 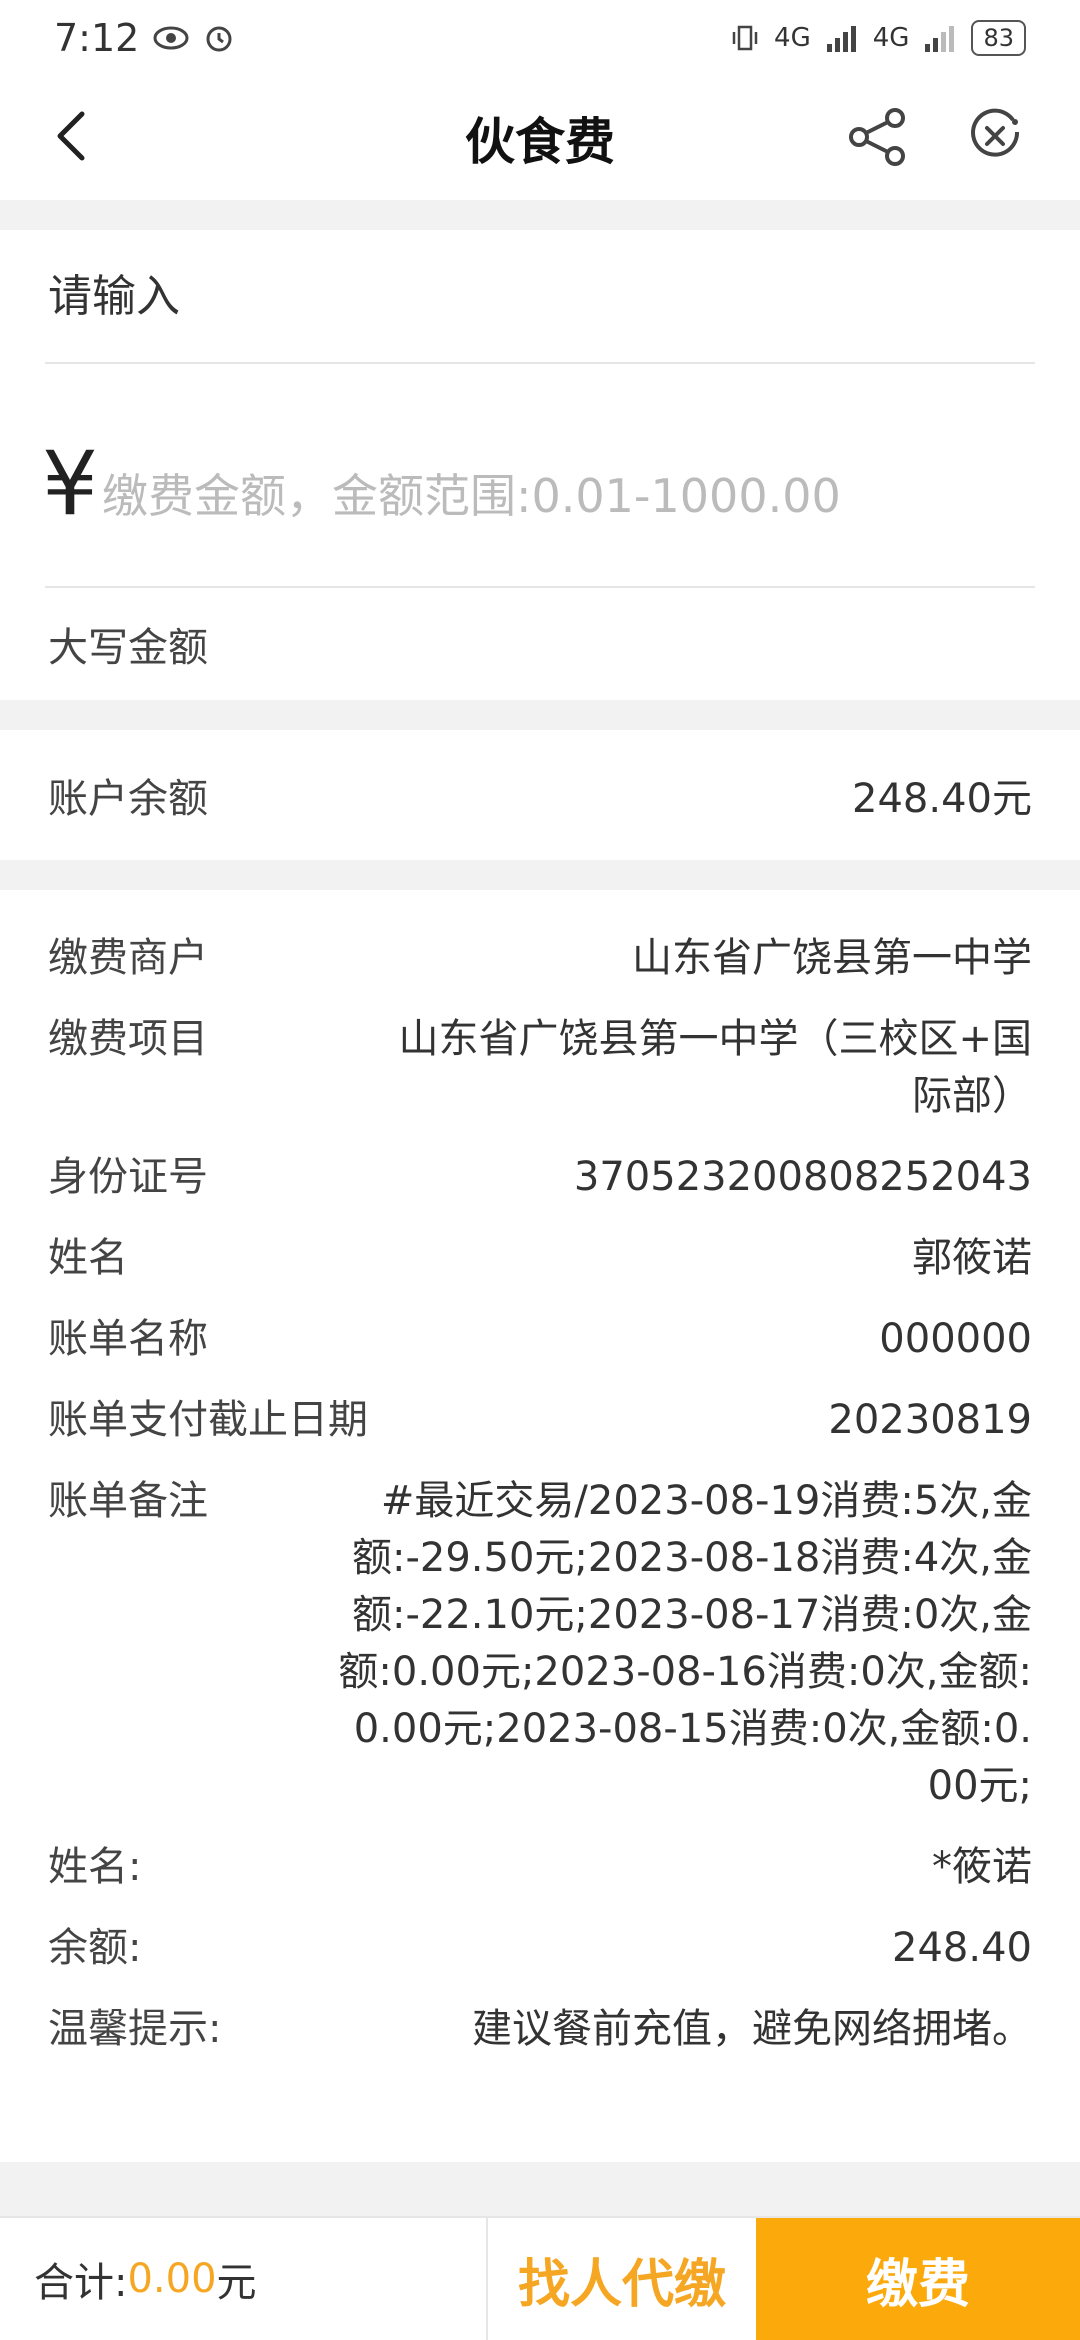 I want to click on detail-value: *筱诺, so click(x=982, y=1867).